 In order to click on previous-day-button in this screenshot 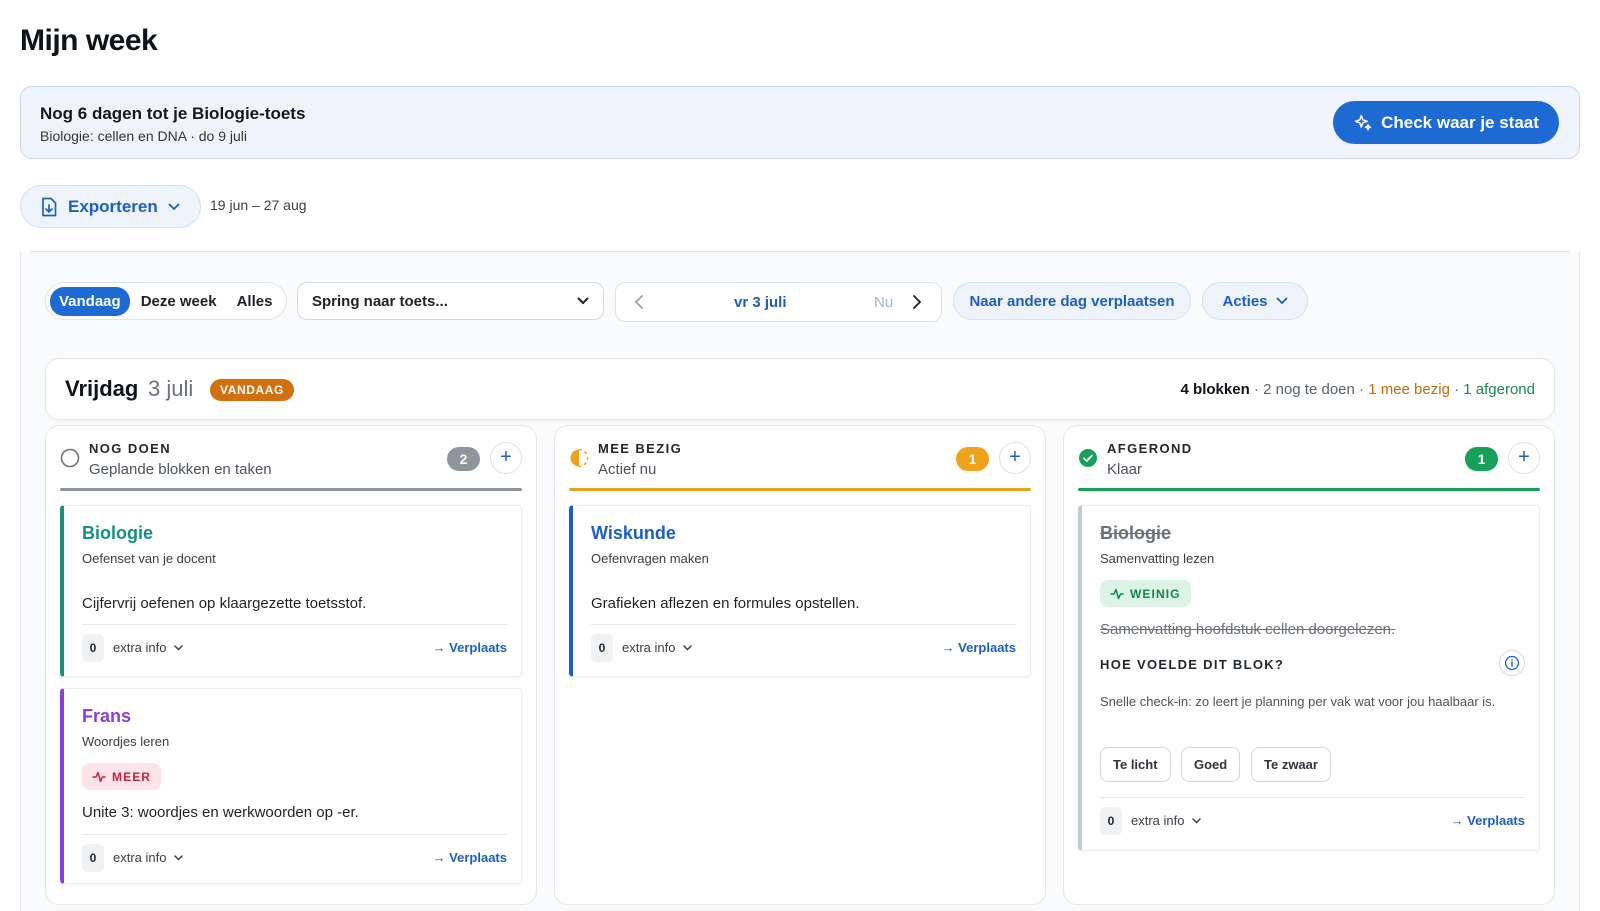, I will do `click(639, 302)`.